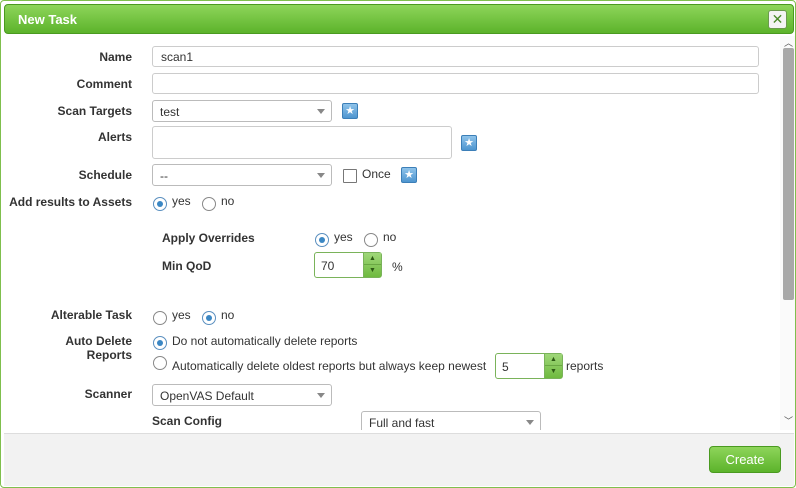 This screenshot has height=488, width=796. I want to click on alterable-no-radio, so click(209, 318).